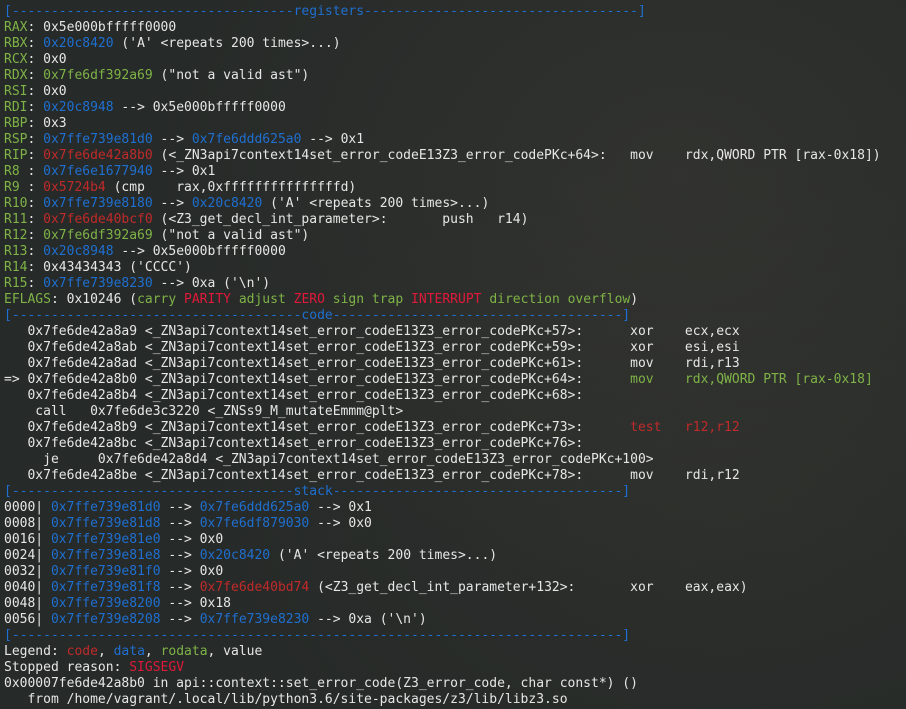 This screenshot has height=709, width=906. What do you see at coordinates (16, 283) in the screenshot?
I see `register-name: R15` at bounding box center [16, 283].